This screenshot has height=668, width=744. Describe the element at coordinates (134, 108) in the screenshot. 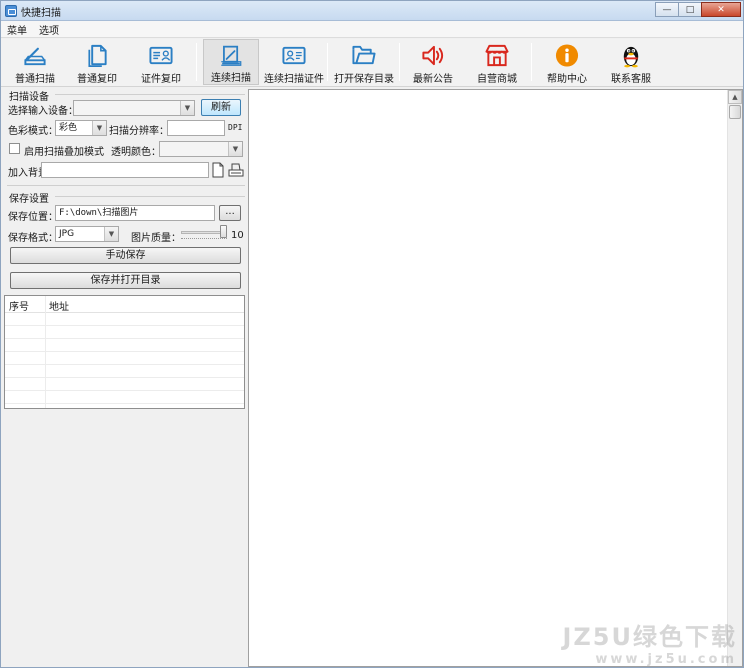

I see `device-select: ▼` at that location.